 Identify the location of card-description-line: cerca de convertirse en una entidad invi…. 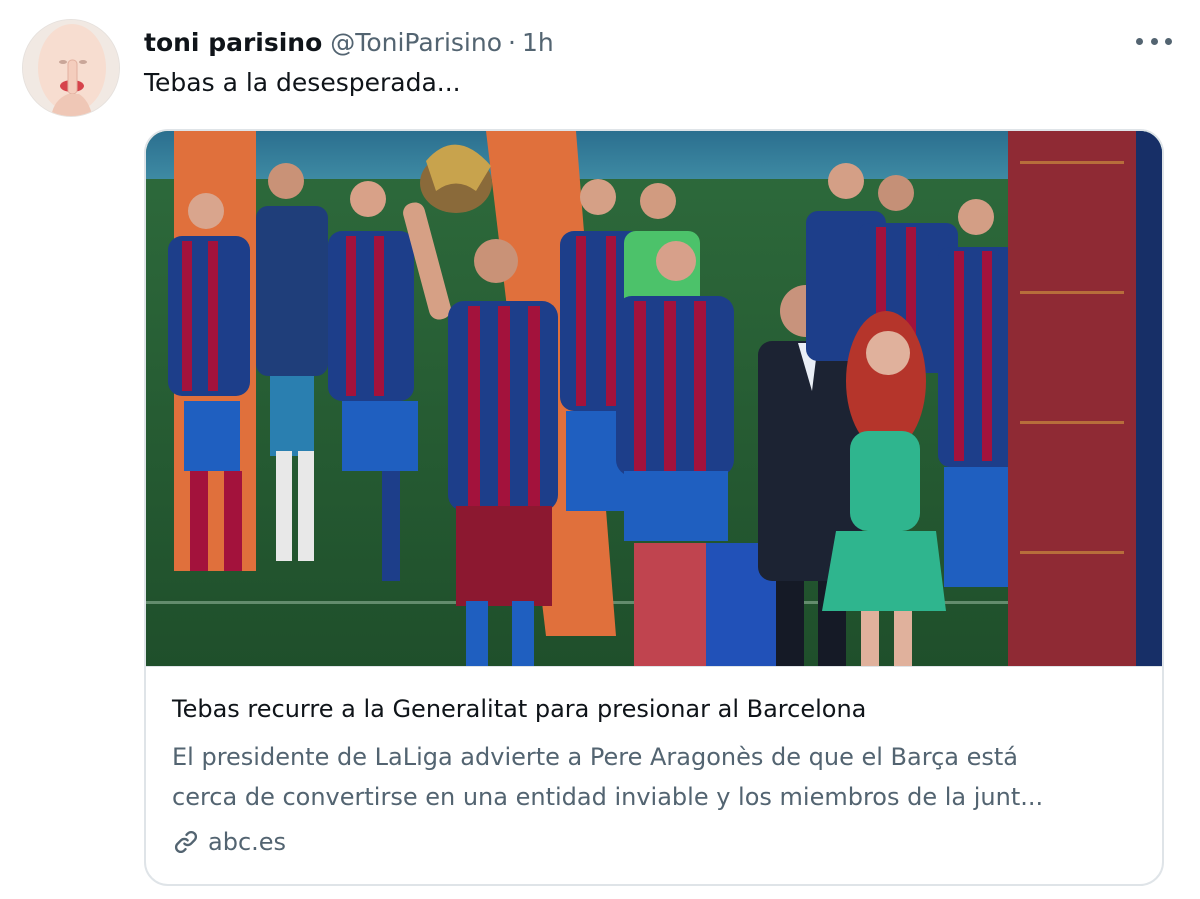
(608, 797).